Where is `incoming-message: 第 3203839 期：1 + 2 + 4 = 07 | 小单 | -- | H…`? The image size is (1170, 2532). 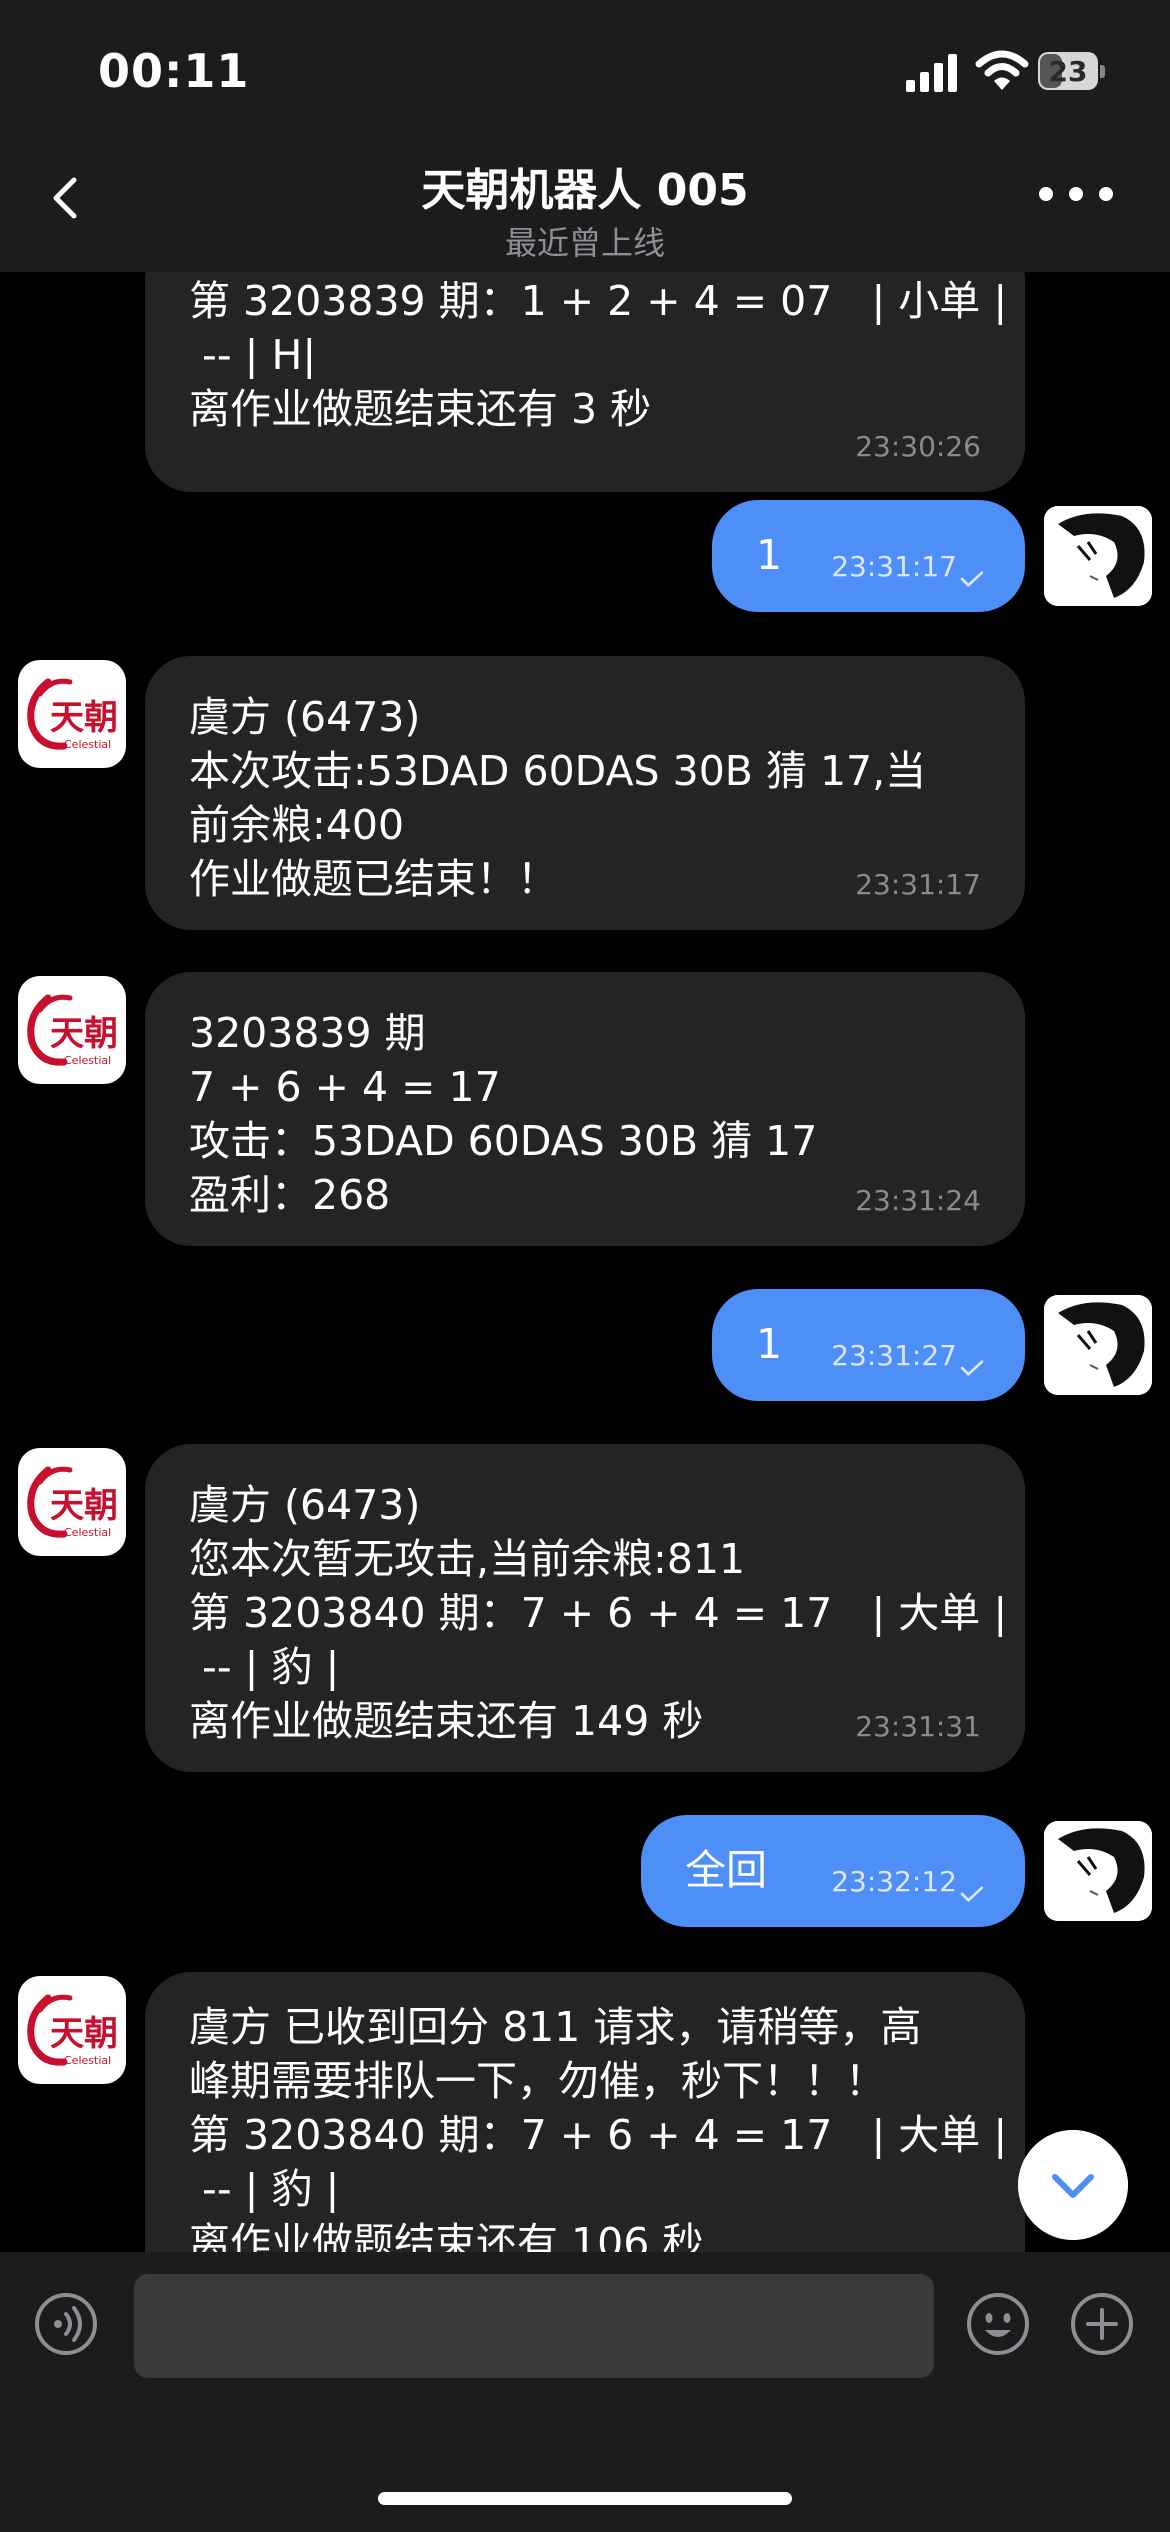
incoming-message: 第 3203839 期：1 + 2 + 4 = 07 | 小单 | -- | H… is located at coordinates (585, 382).